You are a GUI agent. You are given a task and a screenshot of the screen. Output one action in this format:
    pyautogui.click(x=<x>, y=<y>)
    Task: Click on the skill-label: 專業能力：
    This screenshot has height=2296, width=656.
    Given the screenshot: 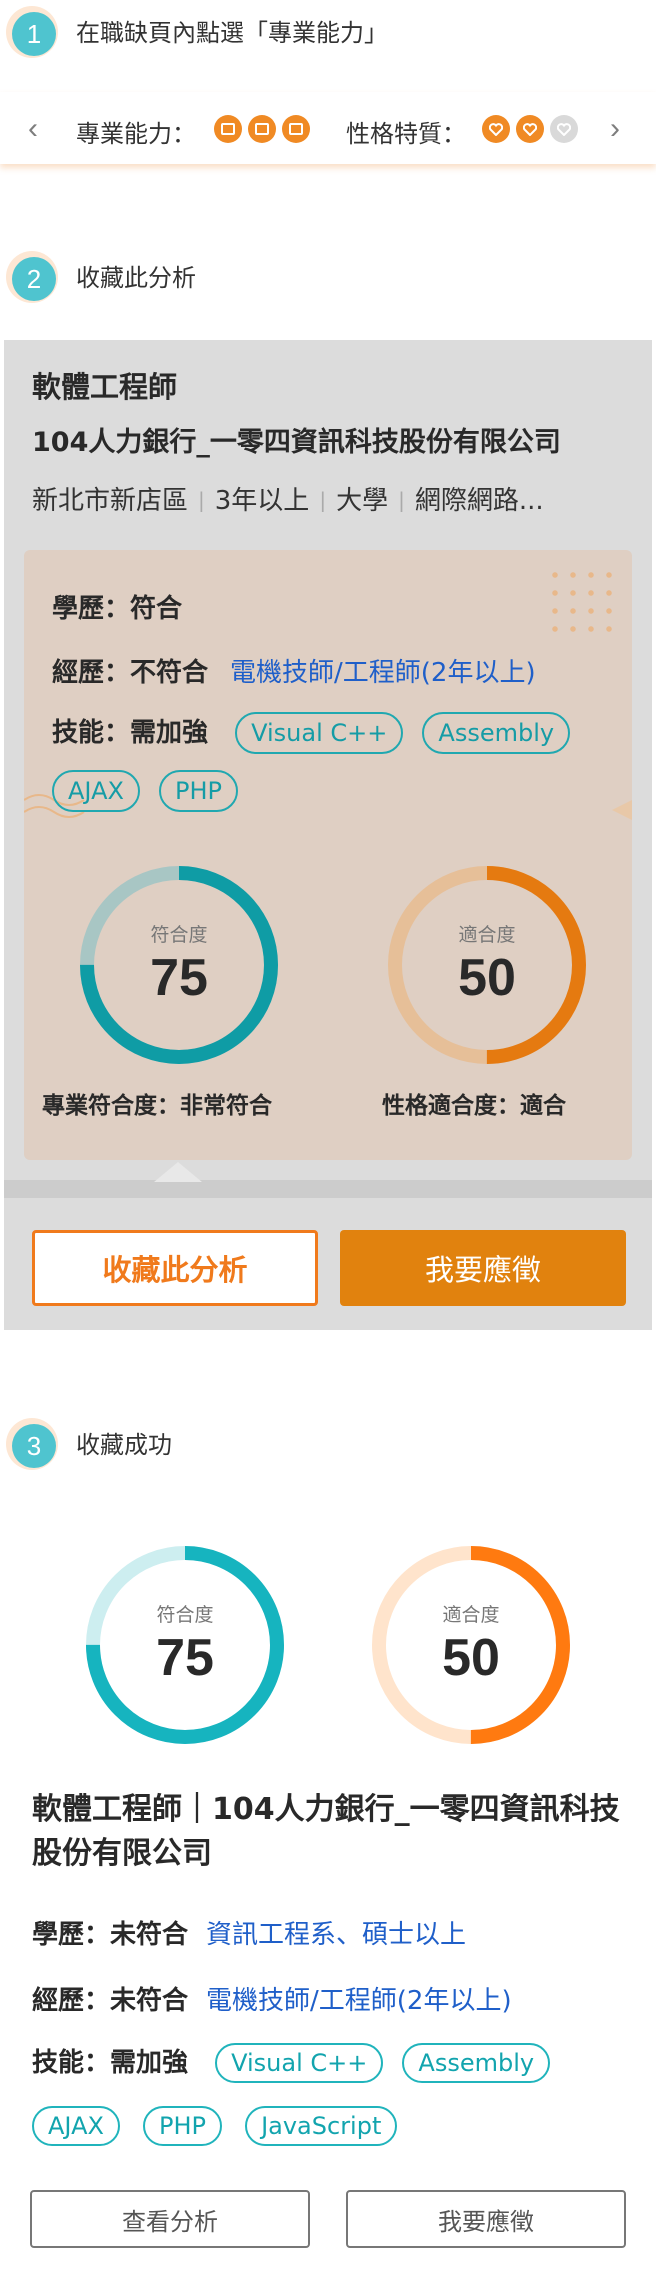 What is the action you would take?
    pyautogui.click(x=136, y=131)
    